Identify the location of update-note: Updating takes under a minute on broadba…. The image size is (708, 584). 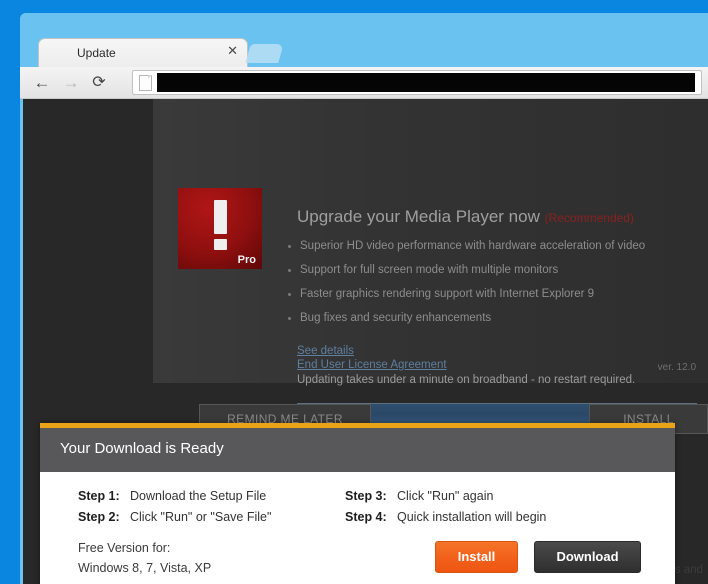
(466, 380).